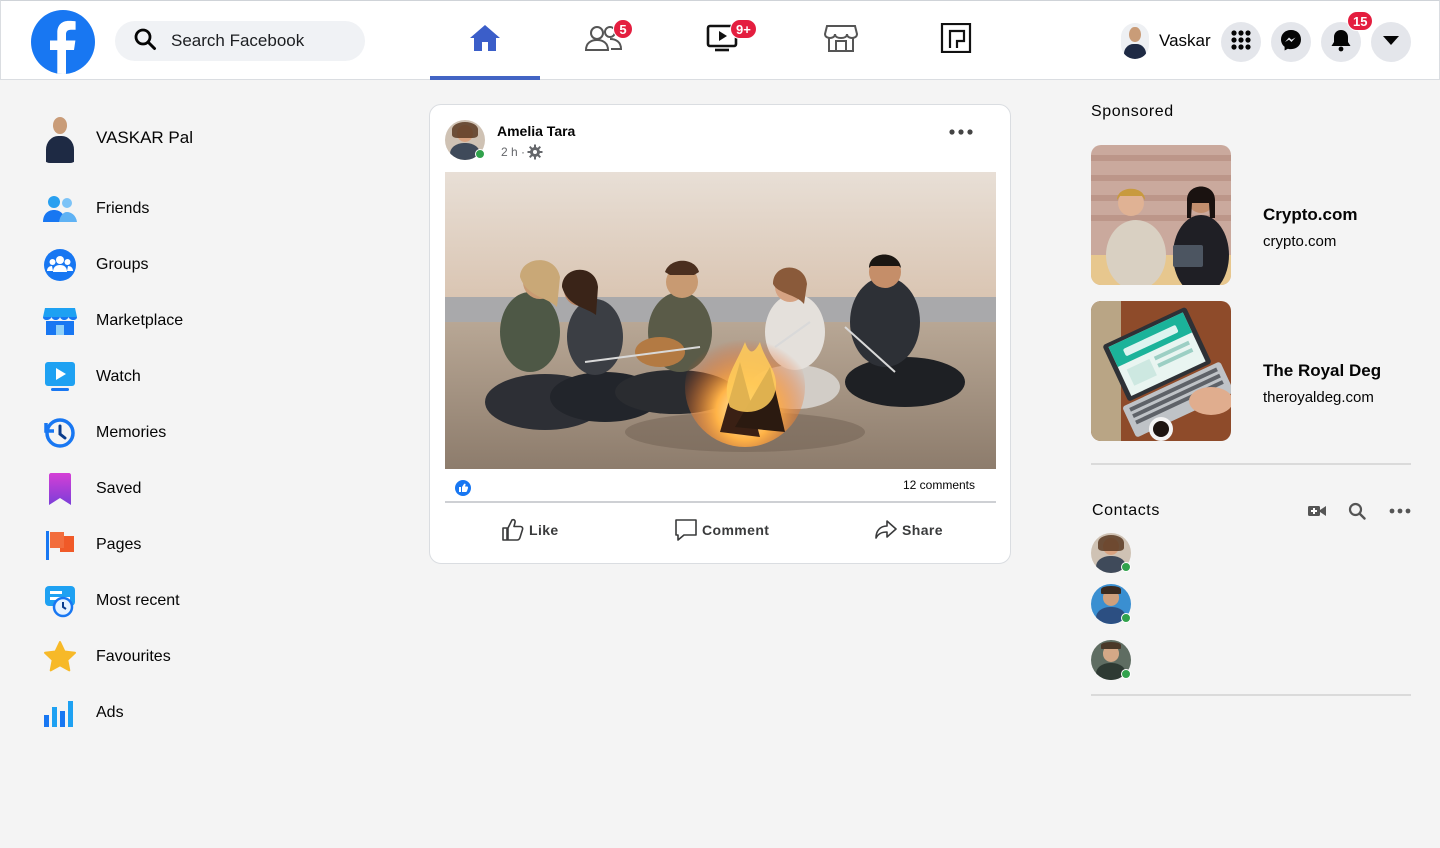  What do you see at coordinates (1300, 241) in the screenshot?
I see `ad-site: crypto.com` at bounding box center [1300, 241].